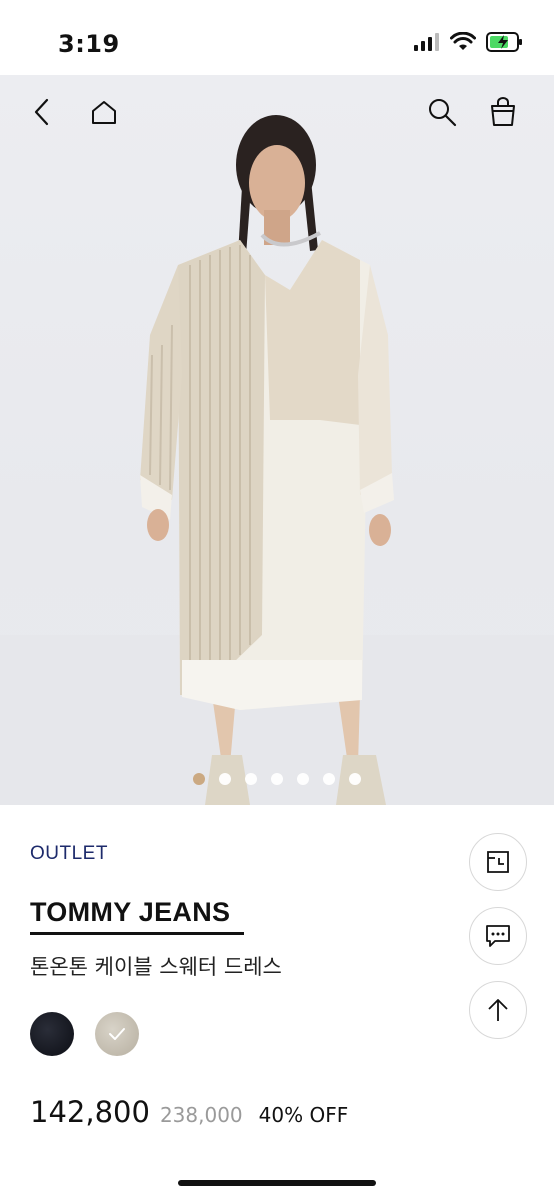 The width and height of the screenshot is (554, 1200). I want to click on chat-button, so click(498, 936).